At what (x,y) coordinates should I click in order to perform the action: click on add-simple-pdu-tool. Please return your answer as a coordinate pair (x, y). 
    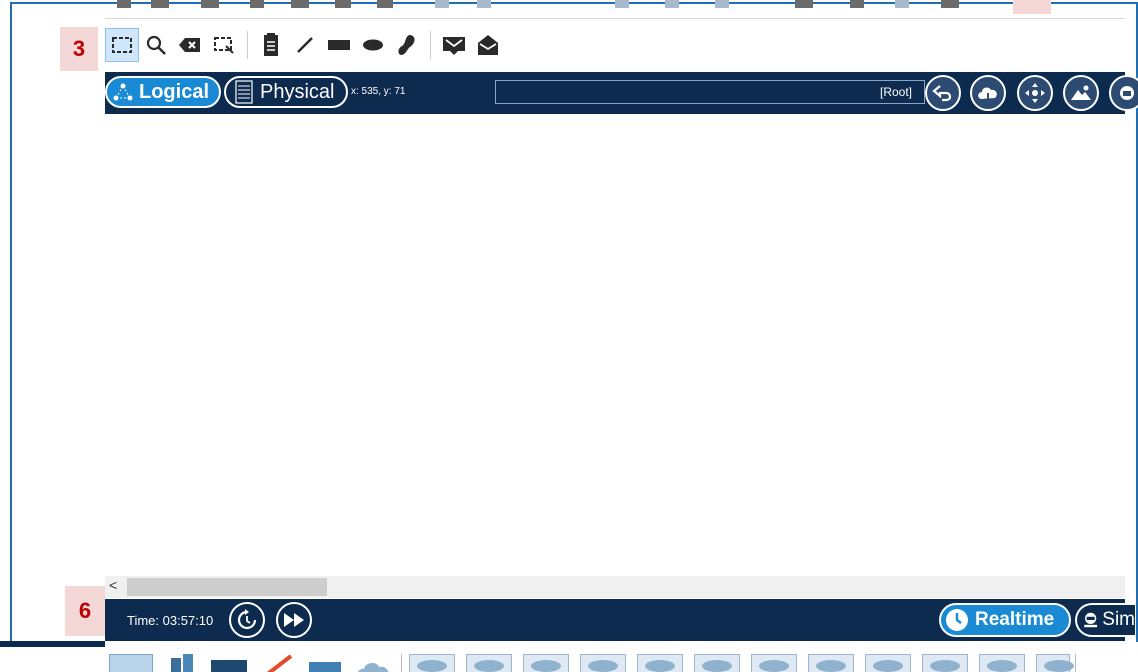
    Looking at the image, I should click on (454, 45).